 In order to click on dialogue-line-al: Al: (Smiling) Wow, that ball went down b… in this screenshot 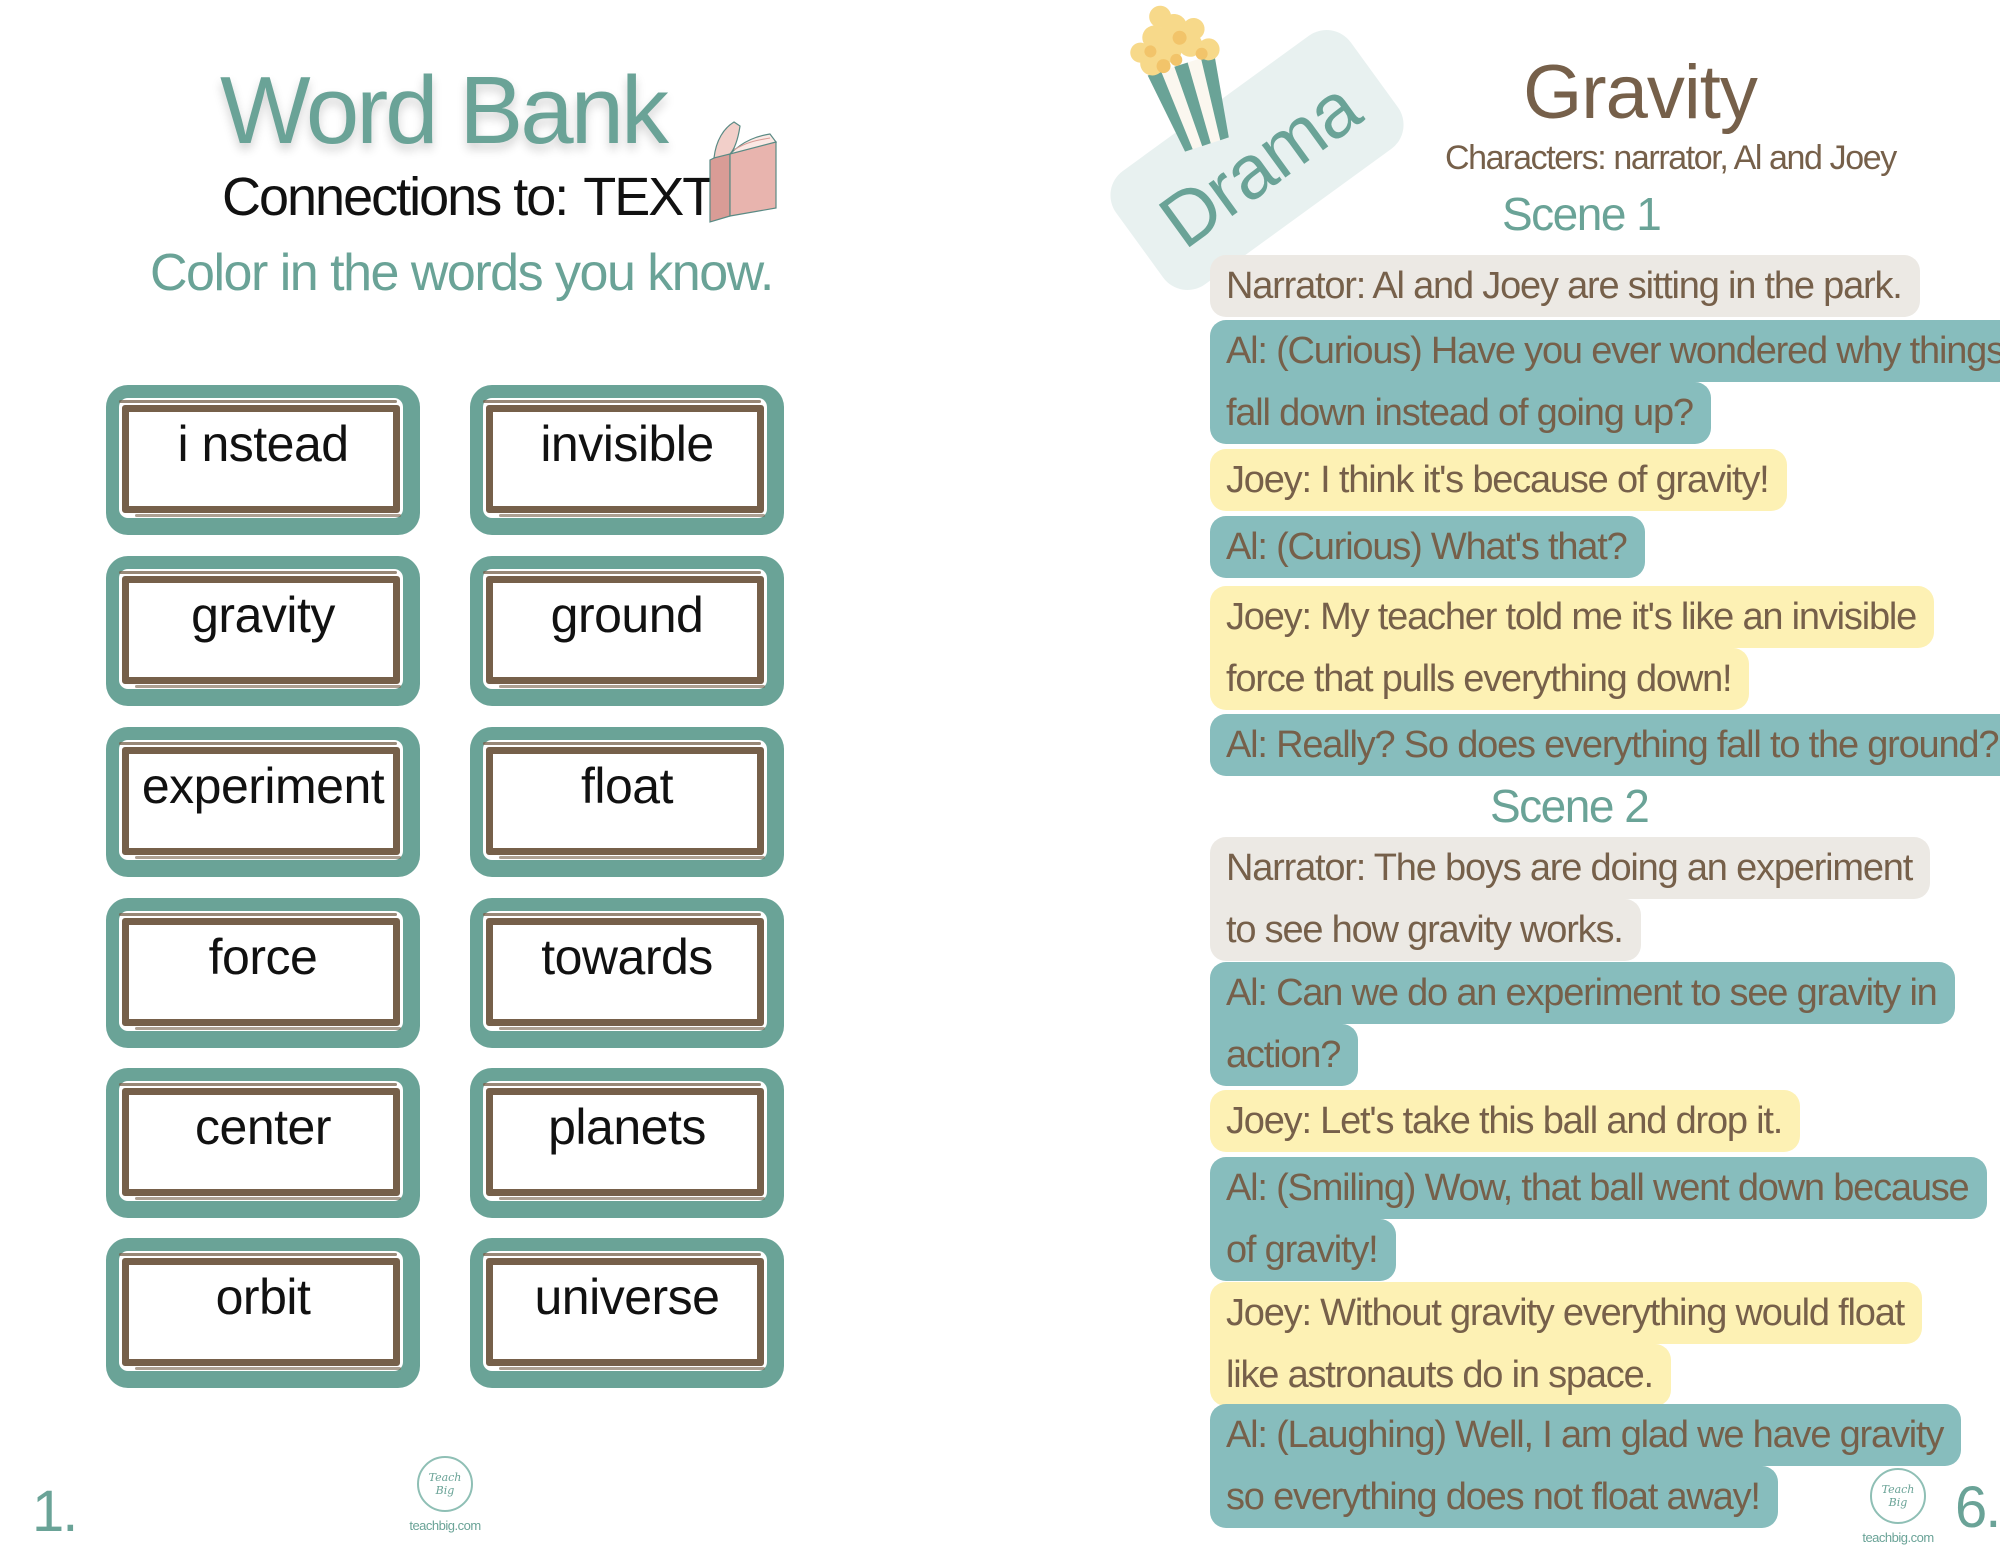, I will do `click(1598, 1219)`.